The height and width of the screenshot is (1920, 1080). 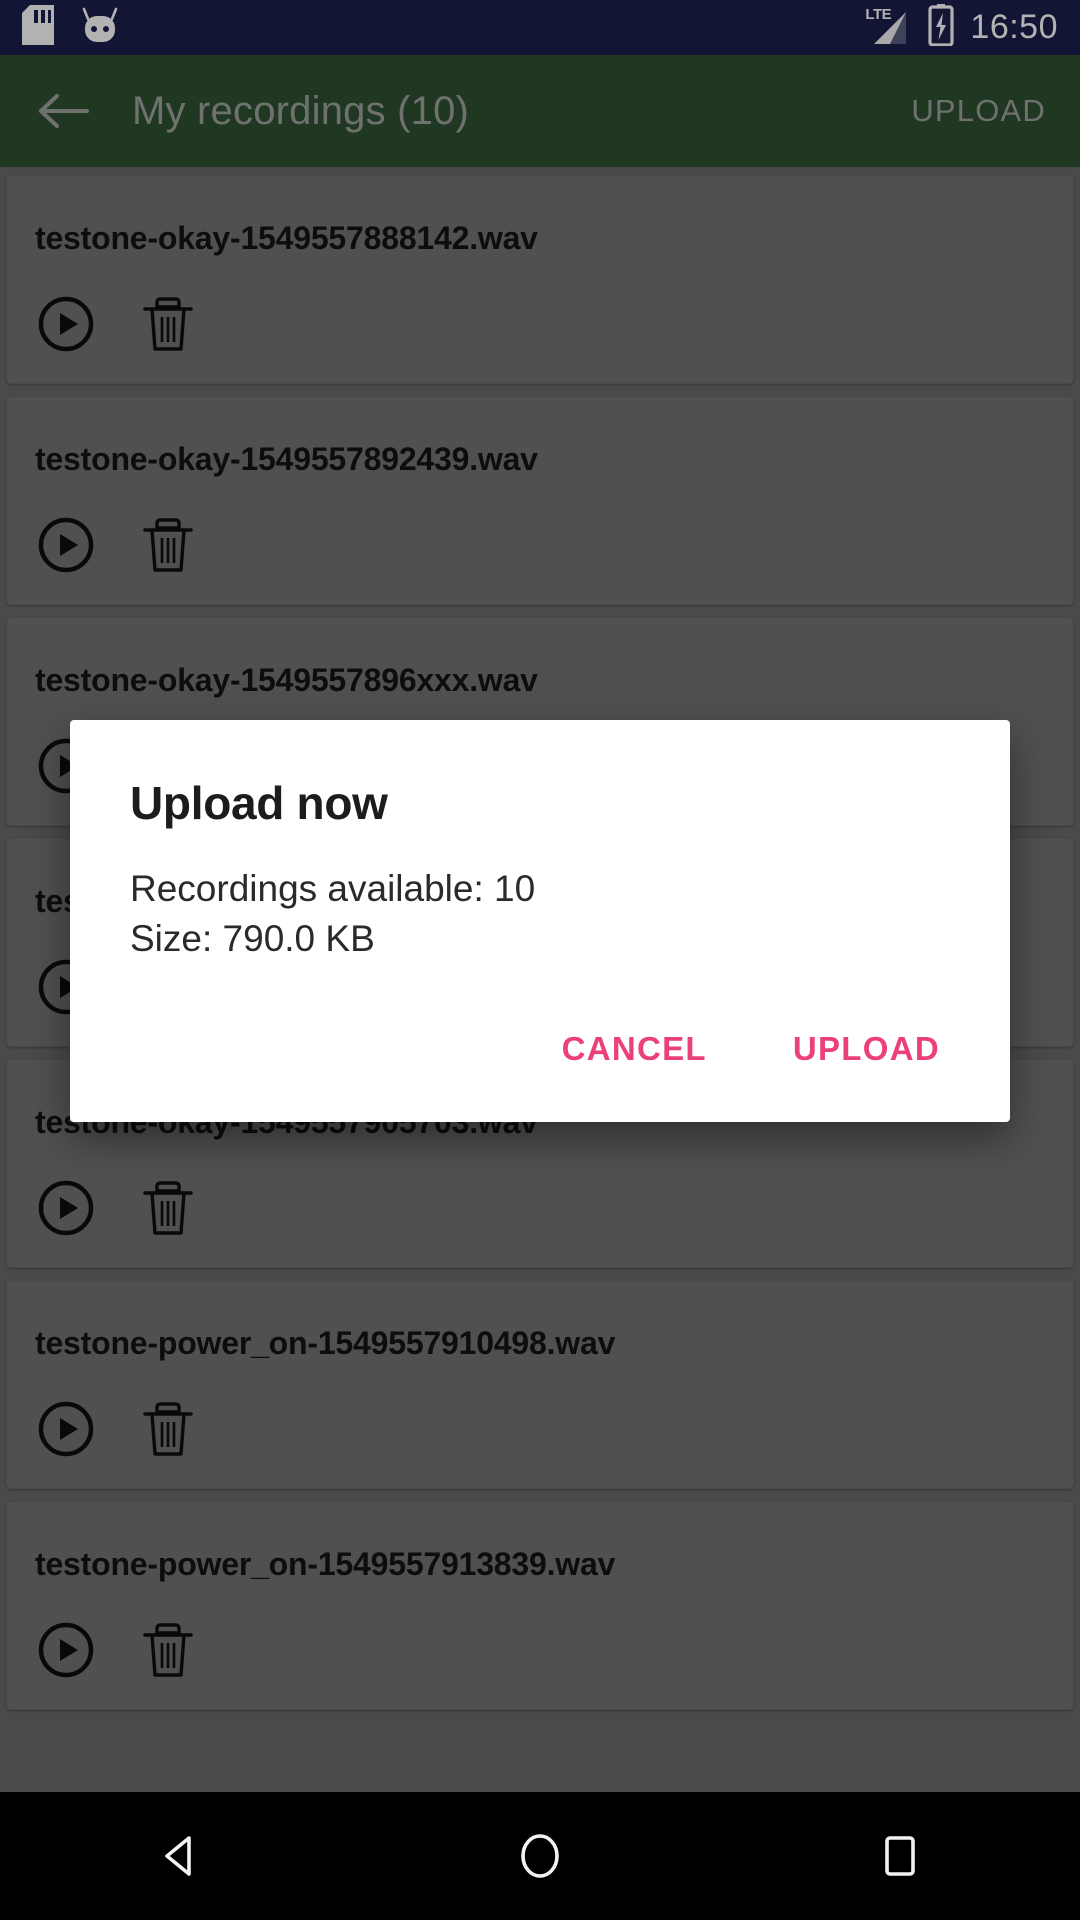 What do you see at coordinates (259, 803) in the screenshot?
I see `dialog-title: Upload now` at bounding box center [259, 803].